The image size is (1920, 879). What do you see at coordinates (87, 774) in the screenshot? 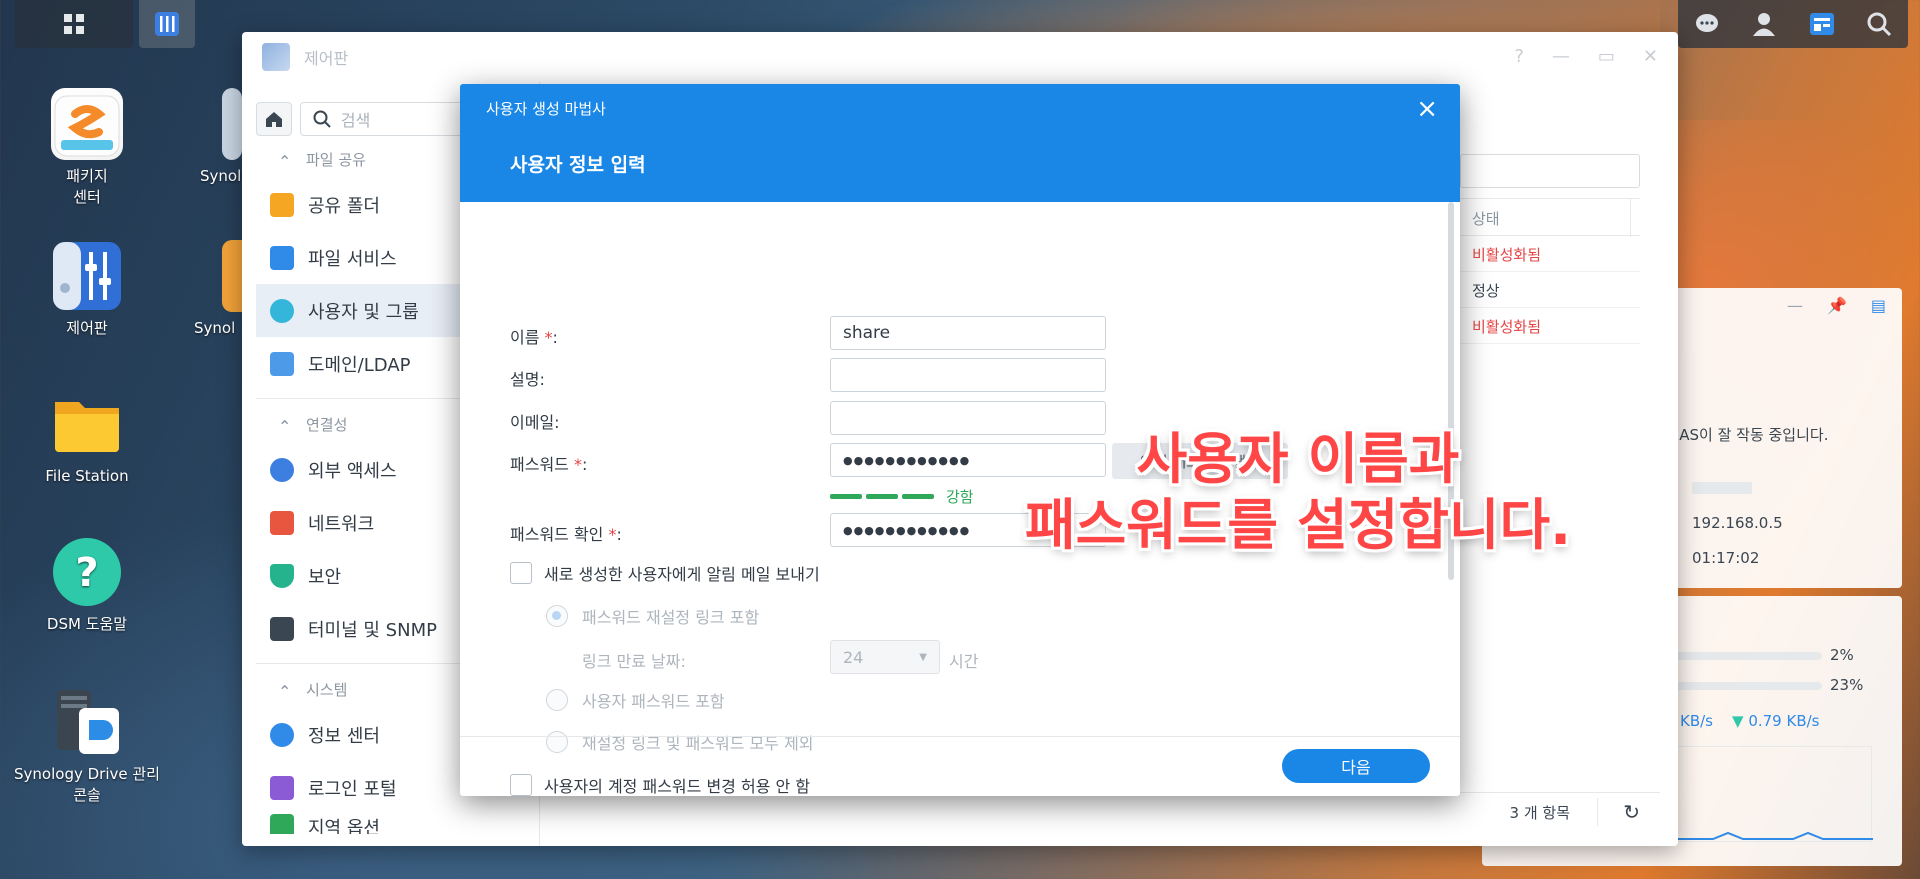
I see `desktop-icon-label: Synology Drive 관리` at bounding box center [87, 774].